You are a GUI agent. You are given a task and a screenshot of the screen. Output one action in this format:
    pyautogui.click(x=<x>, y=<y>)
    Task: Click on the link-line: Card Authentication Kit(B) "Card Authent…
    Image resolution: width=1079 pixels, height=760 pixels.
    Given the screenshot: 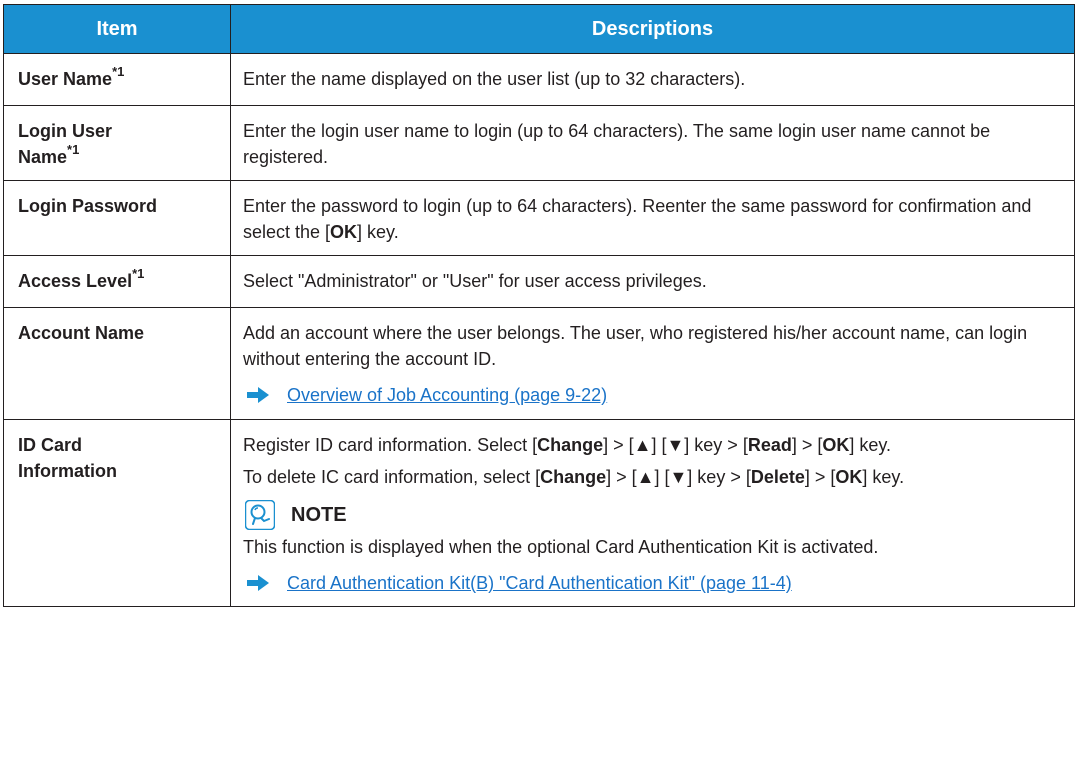 What is the action you would take?
    pyautogui.click(x=651, y=583)
    